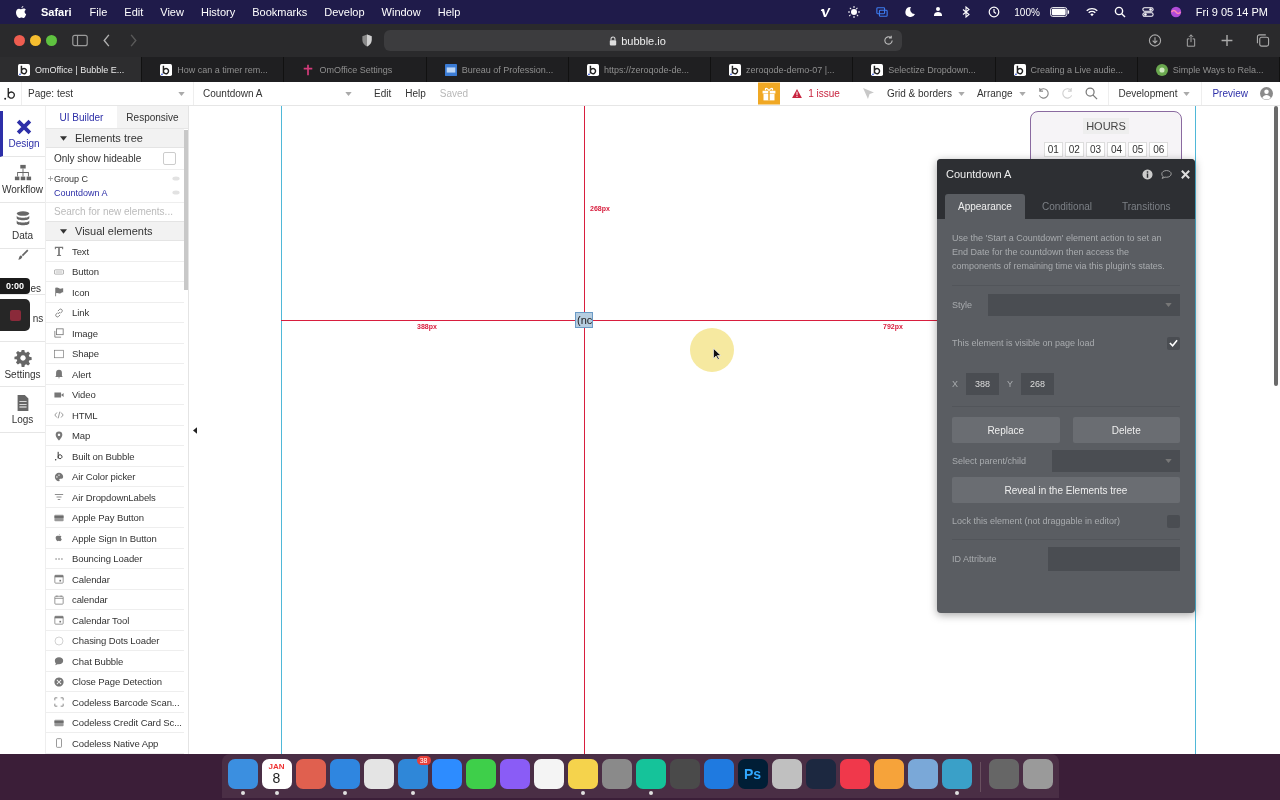  What do you see at coordinates (152, 117) in the screenshot?
I see `panel-tab: Responsive` at bounding box center [152, 117].